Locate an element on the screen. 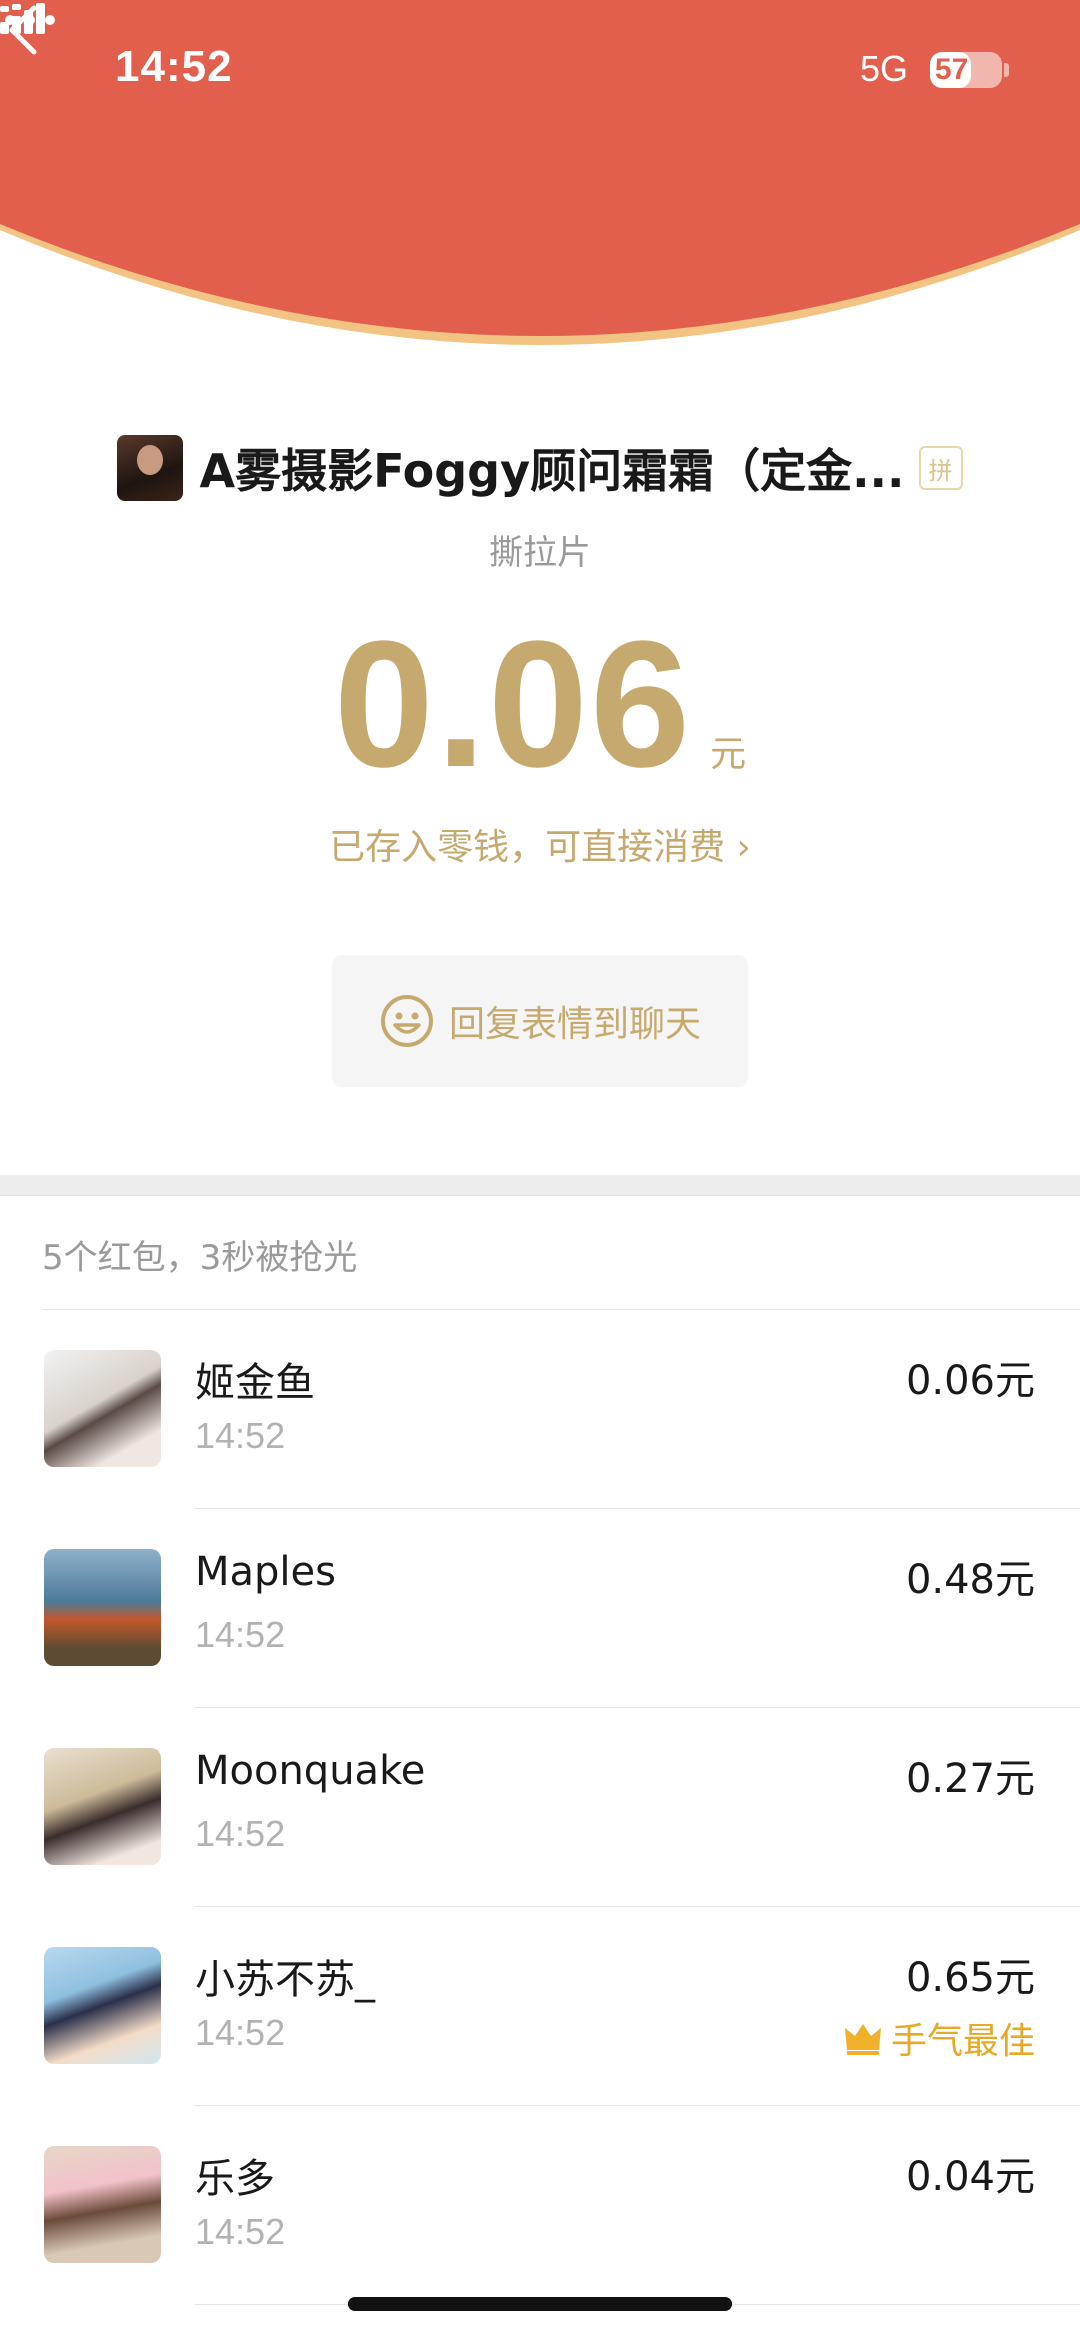  battery-cap is located at coordinates (1006, 70).